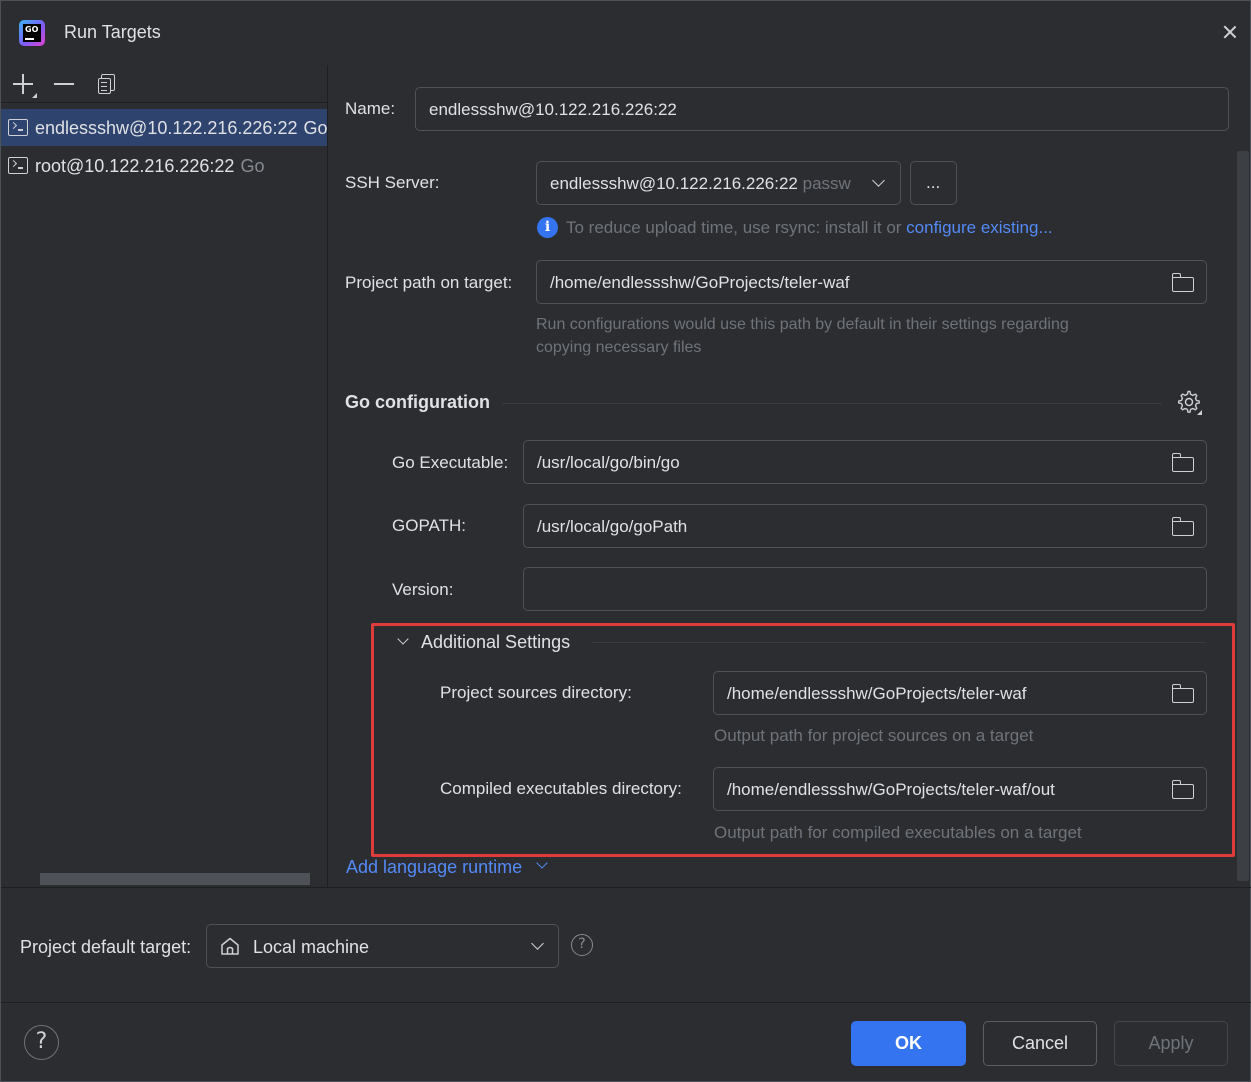 The height and width of the screenshot is (1082, 1251). I want to click on home-icon, so click(230, 946).